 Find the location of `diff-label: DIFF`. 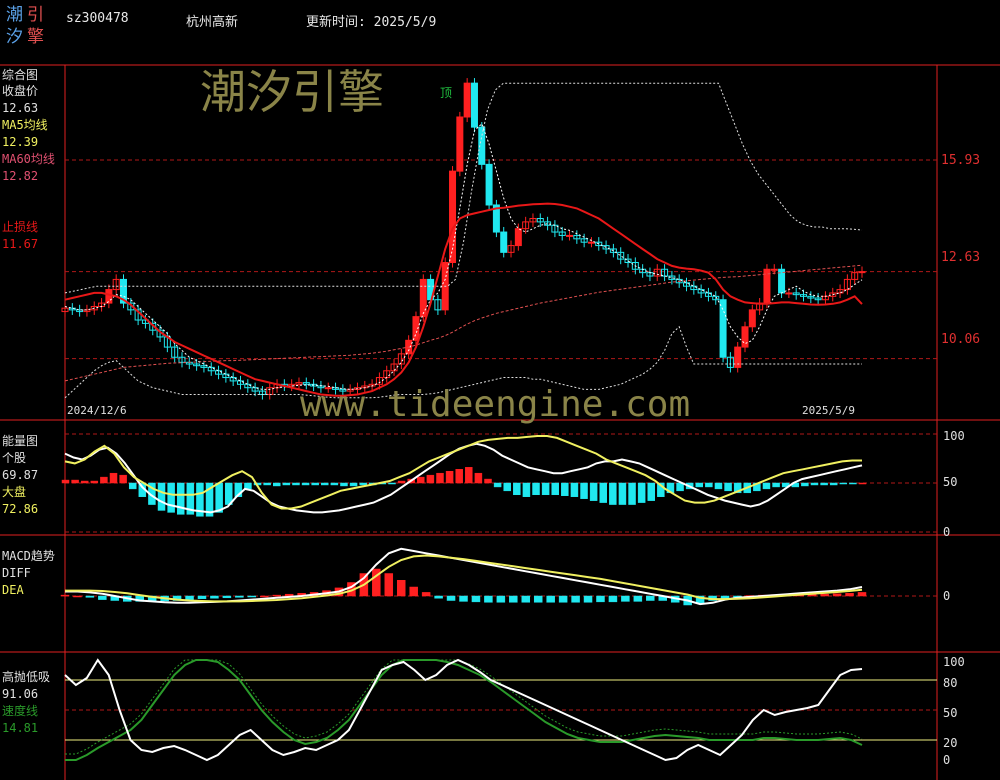

diff-label: DIFF is located at coordinates (16, 573).